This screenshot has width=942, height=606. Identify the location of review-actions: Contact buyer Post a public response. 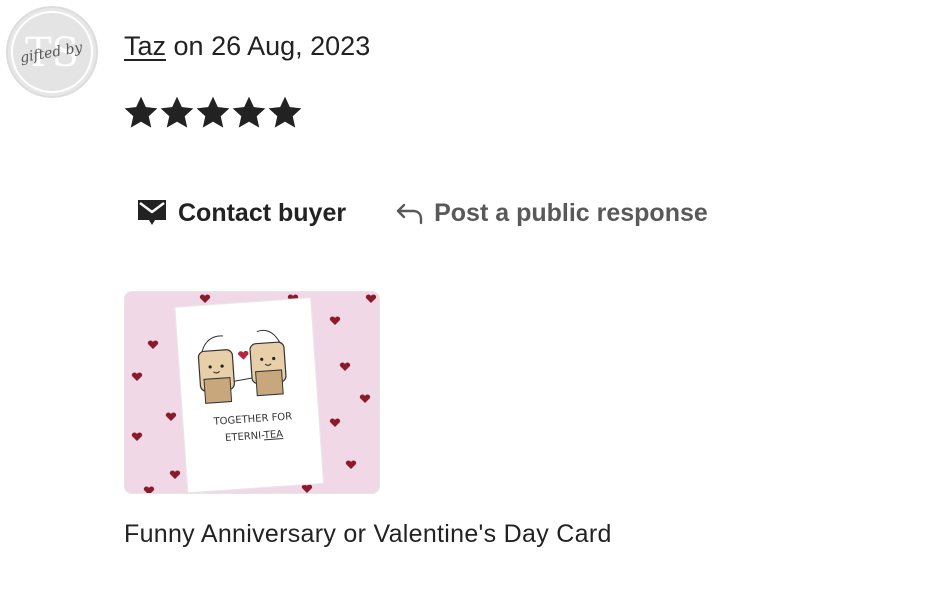
(422, 213).